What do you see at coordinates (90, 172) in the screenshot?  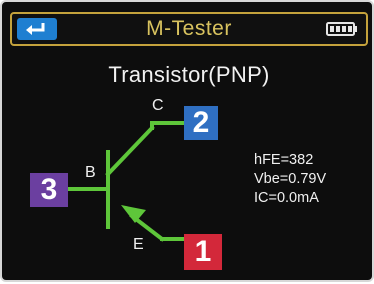 I see `base-label: B` at bounding box center [90, 172].